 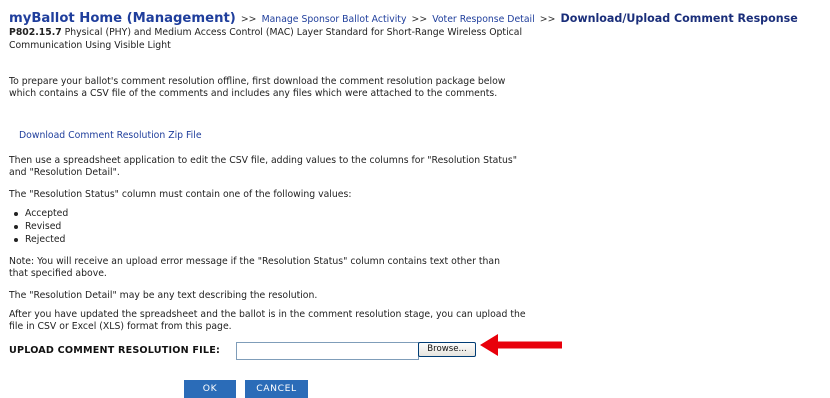 I want to click on list-item: Revised, so click(x=38, y=226).